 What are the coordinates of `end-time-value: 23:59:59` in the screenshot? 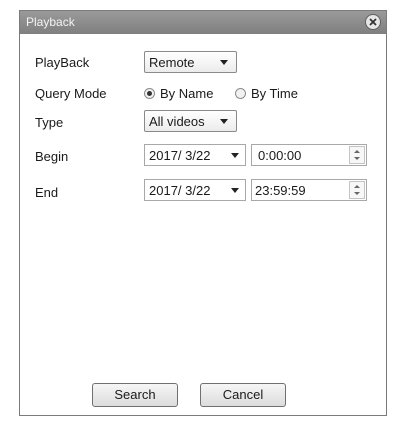 It's located at (280, 190).